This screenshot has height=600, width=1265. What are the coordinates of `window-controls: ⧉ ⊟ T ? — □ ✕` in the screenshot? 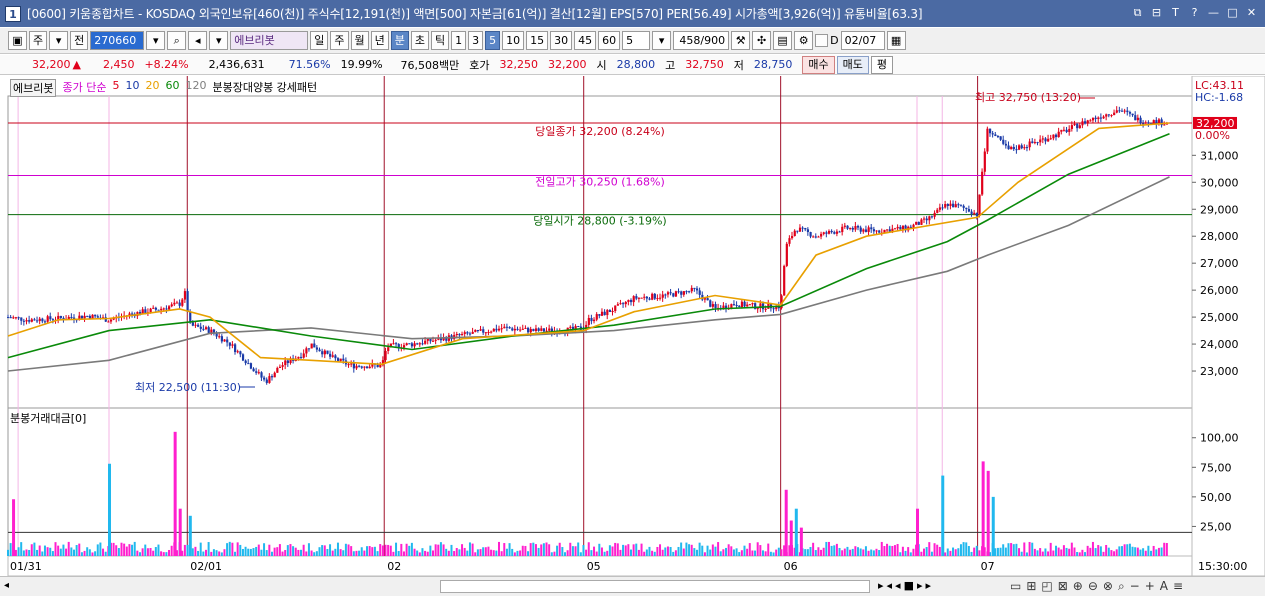 It's located at (1194, 12).